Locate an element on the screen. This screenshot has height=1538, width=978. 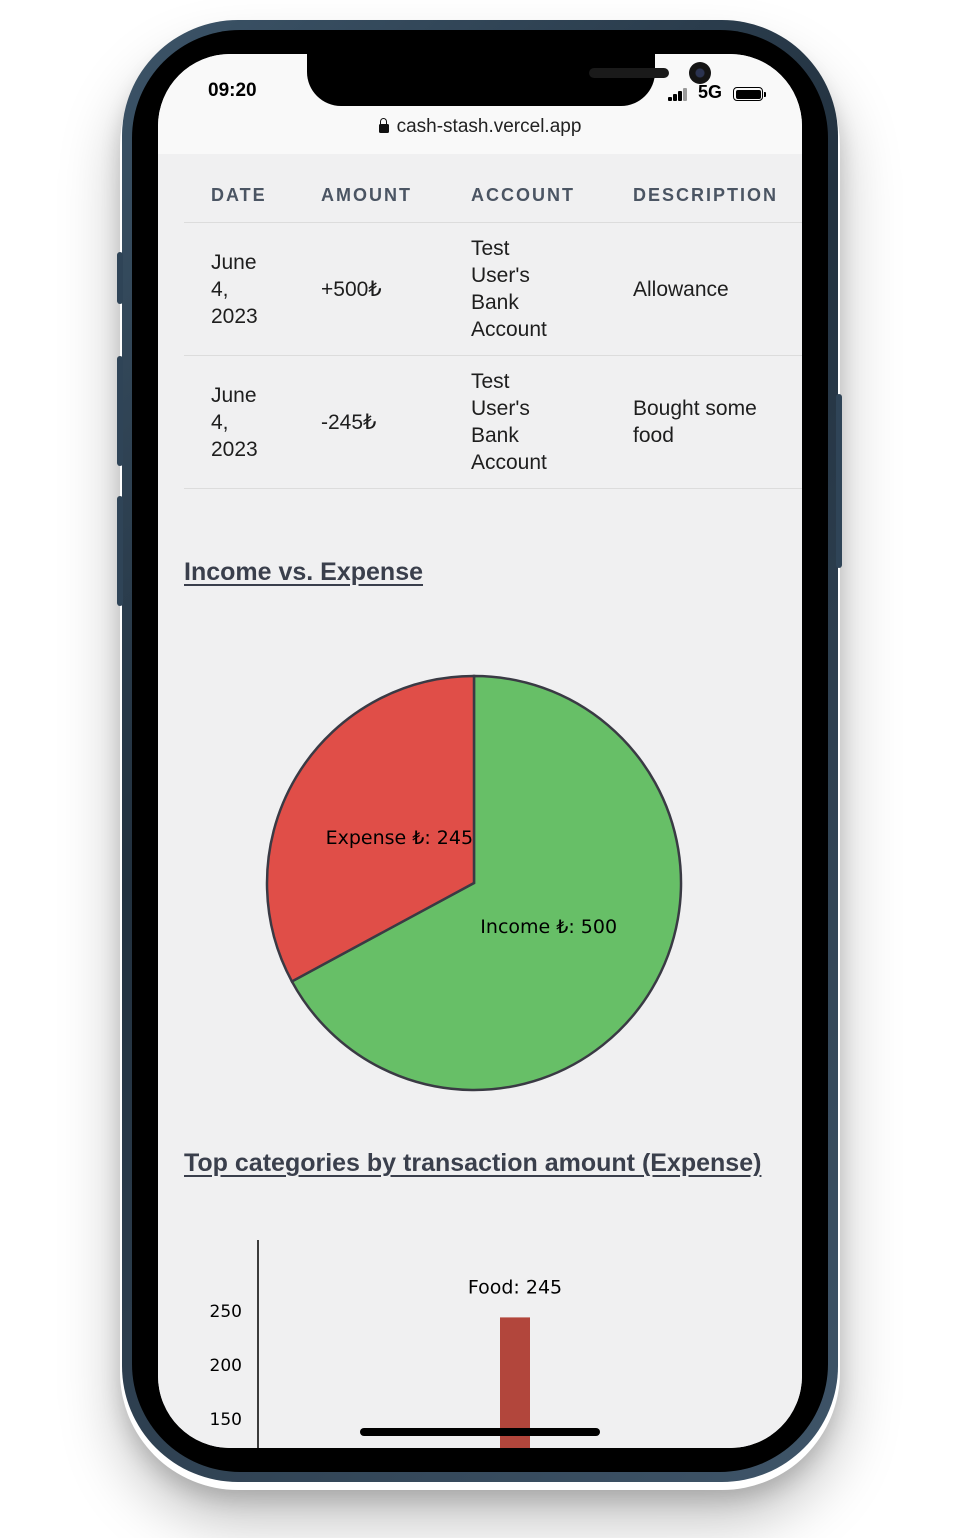
column-header-account: ACCOUNT is located at coordinates (552, 195).